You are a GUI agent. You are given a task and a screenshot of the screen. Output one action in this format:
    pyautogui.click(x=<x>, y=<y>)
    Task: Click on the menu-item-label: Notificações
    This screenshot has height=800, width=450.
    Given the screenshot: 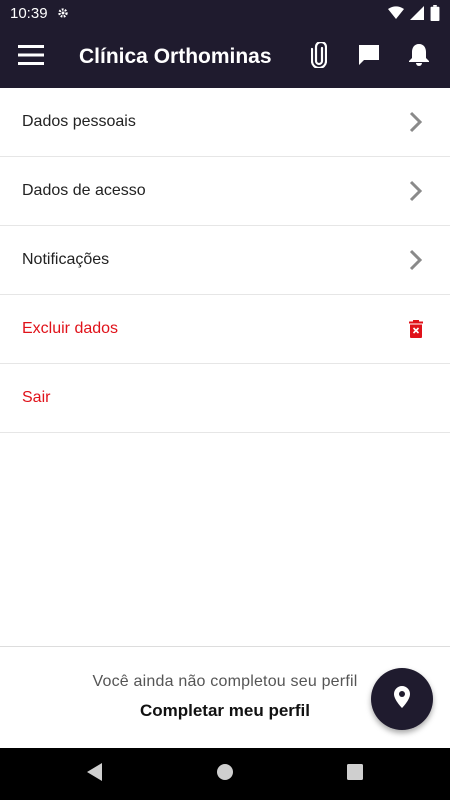 What is the action you would take?
    pyautogui.click(x=66, y=259)
    